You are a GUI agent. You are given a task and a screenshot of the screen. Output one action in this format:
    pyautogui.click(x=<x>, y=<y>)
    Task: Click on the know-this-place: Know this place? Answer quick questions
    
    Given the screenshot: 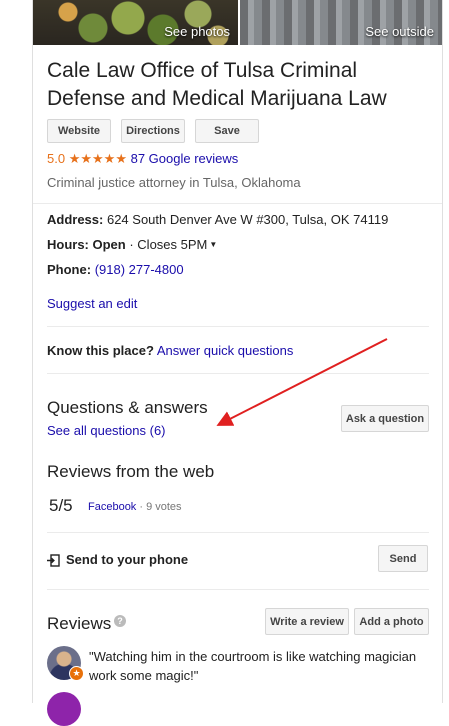 What is the action you would take?
    pyautogui.click(x=170, y=350)
    